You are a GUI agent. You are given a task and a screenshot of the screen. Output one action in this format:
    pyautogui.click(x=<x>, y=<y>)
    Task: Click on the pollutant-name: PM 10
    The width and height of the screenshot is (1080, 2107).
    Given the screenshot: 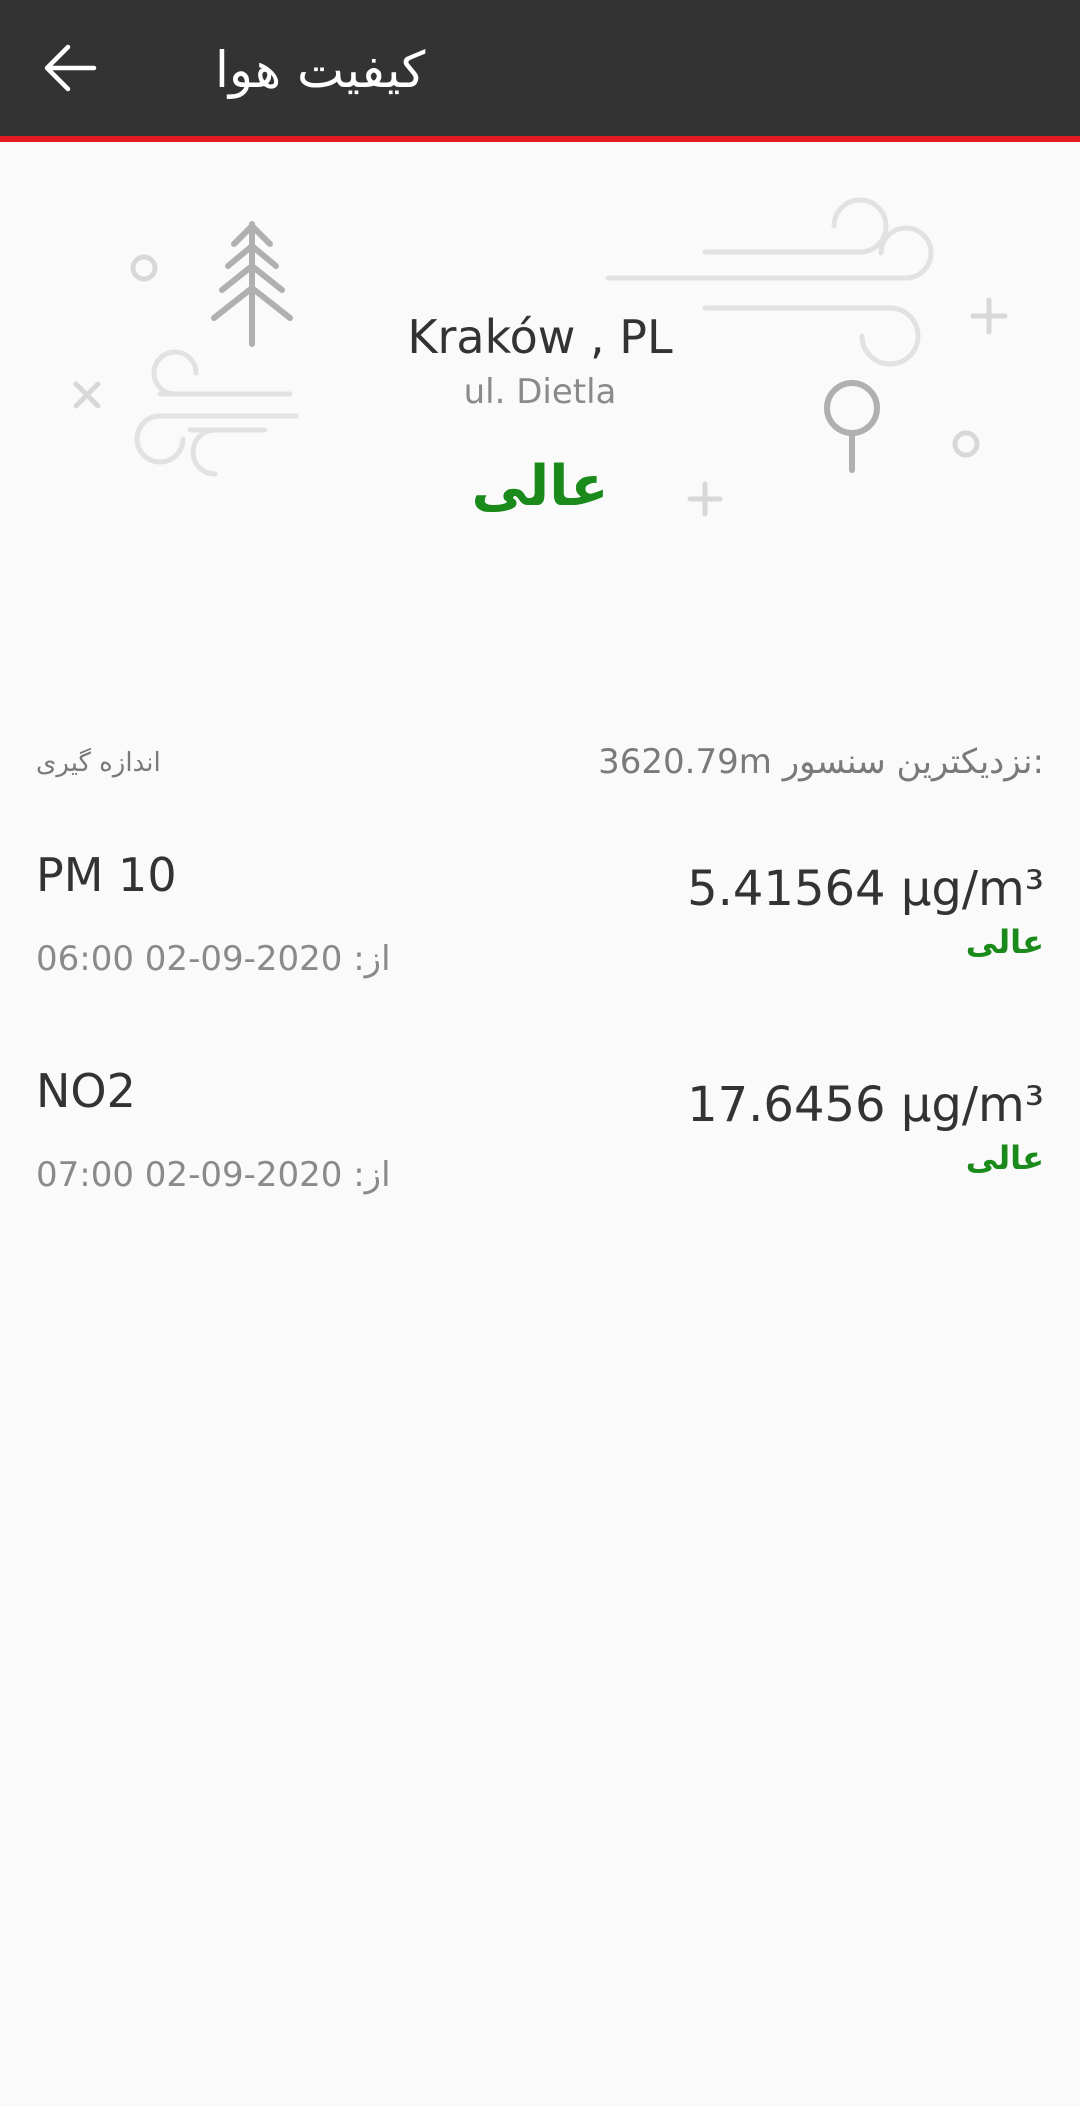 What is the action you would take?
    pyautogui.click(x=106, y=875)
    